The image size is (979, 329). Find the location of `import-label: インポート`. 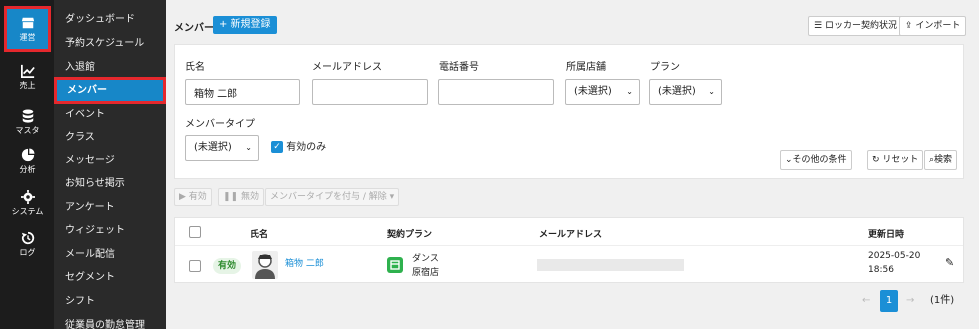

import-label: インポート is located at coordinates (938, 26).